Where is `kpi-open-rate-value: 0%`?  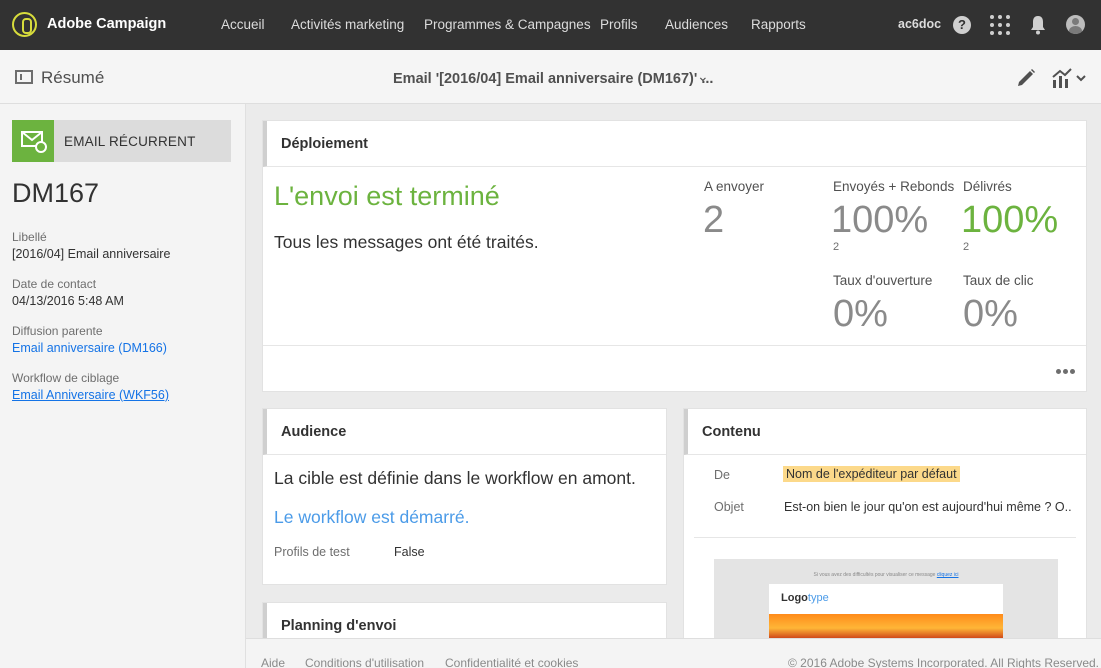
kpi-open-rate-value: 0% is located at coordinates (860, 314).